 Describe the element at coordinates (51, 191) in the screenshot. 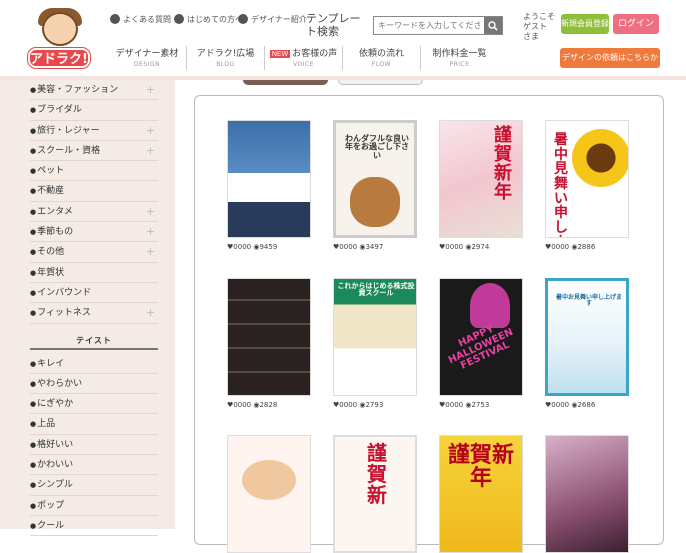

I see `category-label: 不動産` at that location.